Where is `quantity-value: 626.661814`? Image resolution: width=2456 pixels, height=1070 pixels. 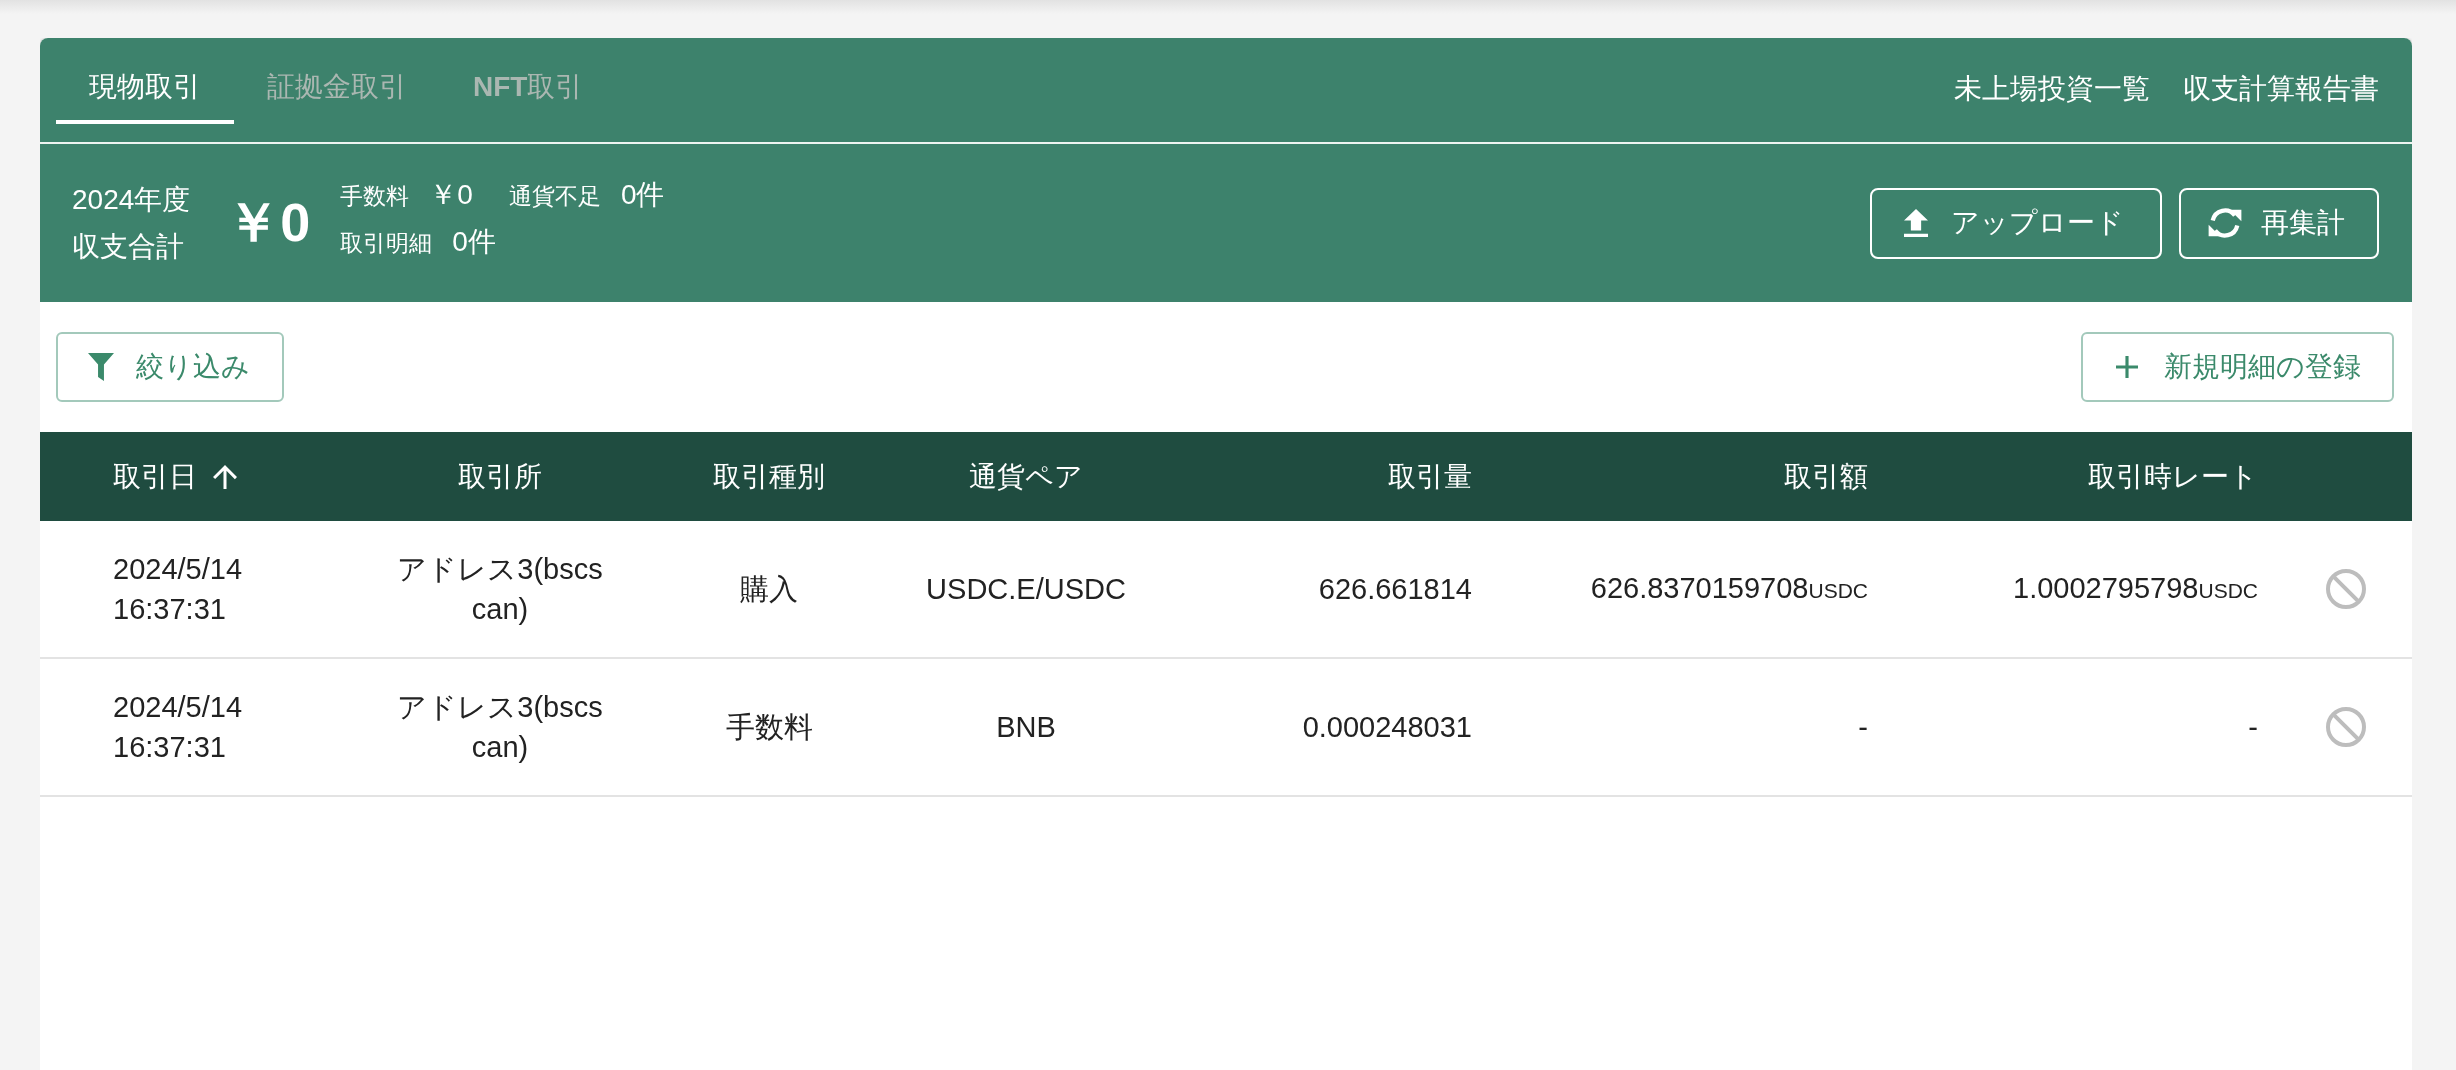
quantity-value: 626.661814 is located at coordinates (1395, 589).